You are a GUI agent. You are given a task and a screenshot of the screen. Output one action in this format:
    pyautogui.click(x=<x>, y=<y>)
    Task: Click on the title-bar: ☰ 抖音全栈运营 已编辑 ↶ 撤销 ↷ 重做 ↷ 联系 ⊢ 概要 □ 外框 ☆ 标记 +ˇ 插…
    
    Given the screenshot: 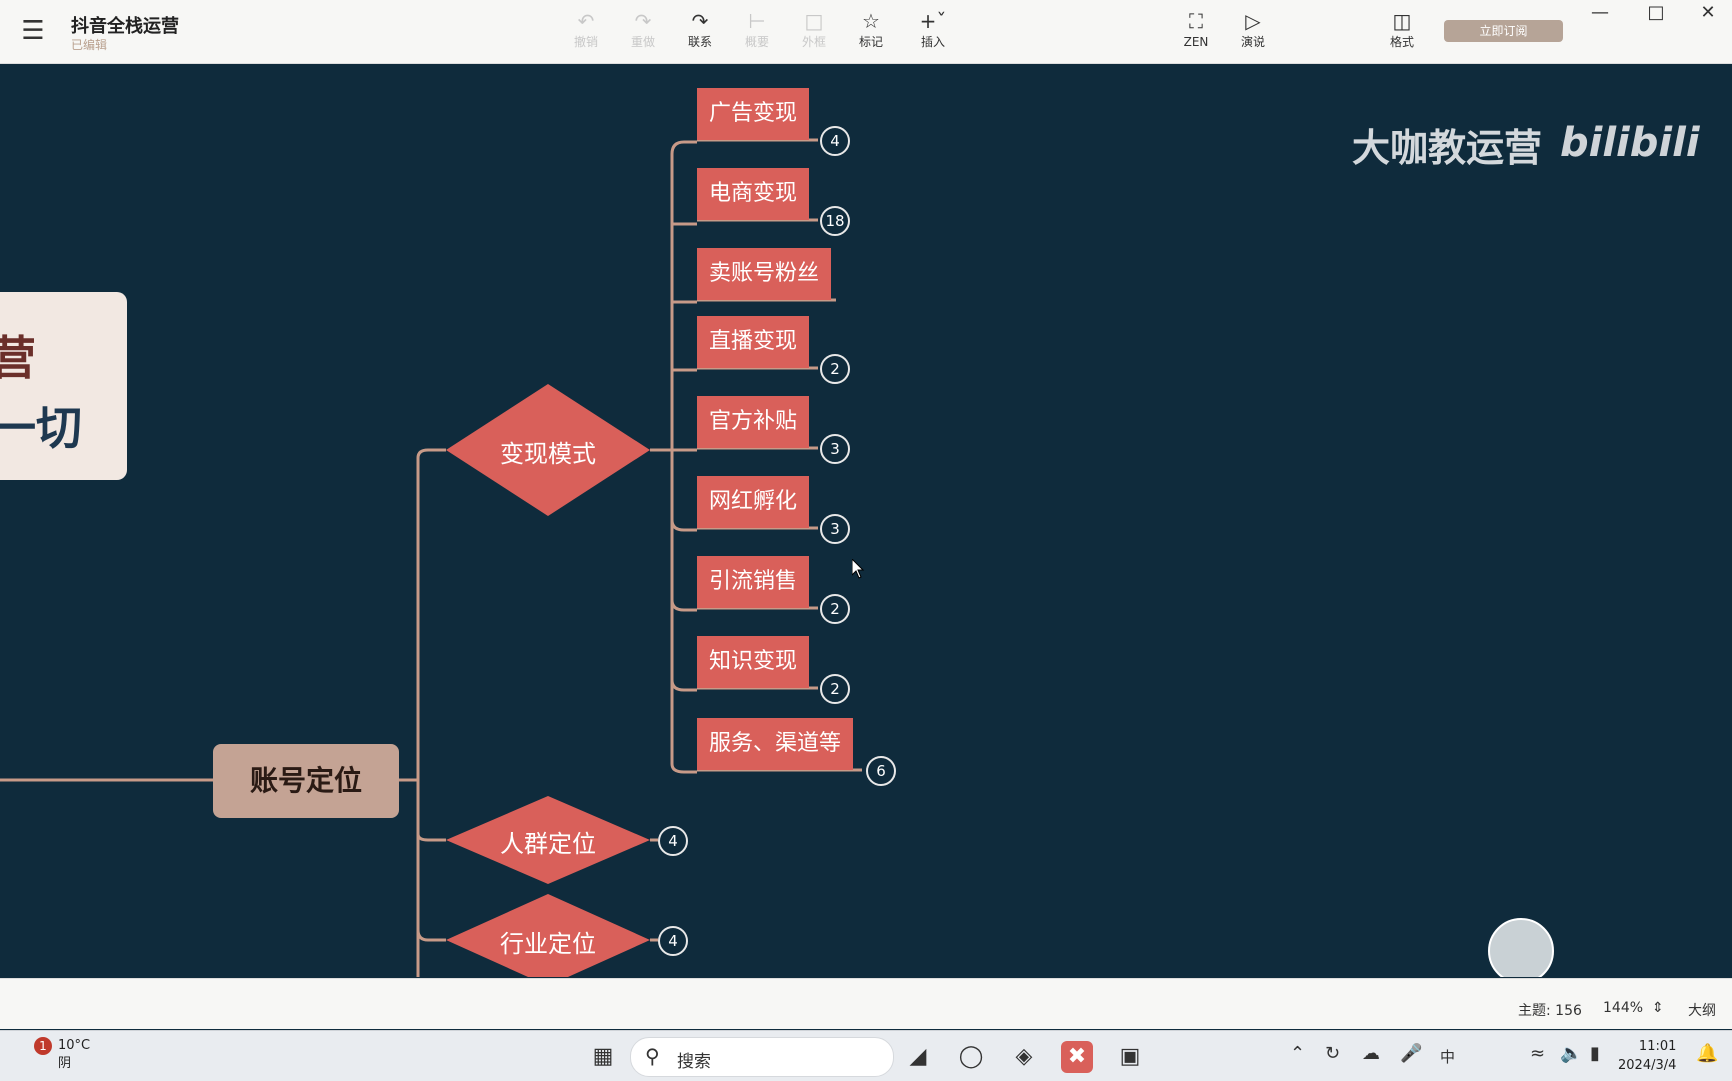 What is the action you would take?
    pyautogui.click(x=866, y=32)
    